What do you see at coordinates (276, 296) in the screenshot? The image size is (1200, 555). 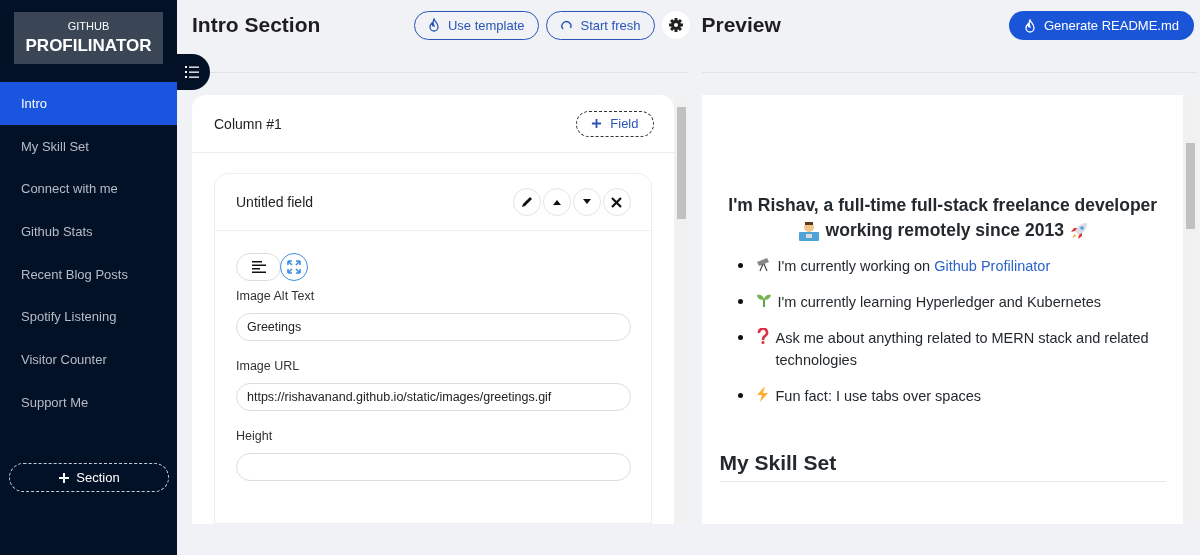 I see `input-label: Image Alt Text` at bounding box center [276, 296].